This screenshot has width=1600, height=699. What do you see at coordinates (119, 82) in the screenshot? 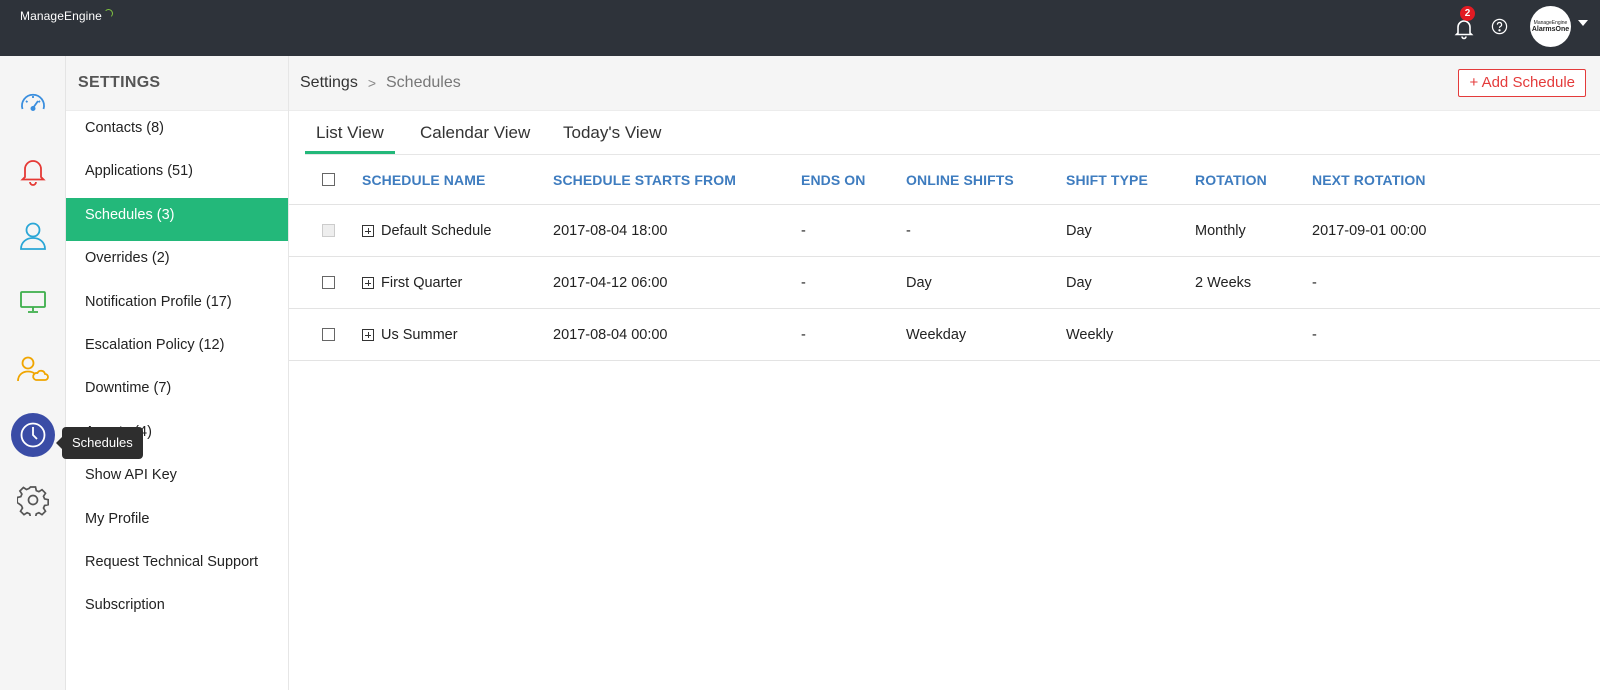
I see `settings-title: SETTINGS` at bounding box center [119, 82].